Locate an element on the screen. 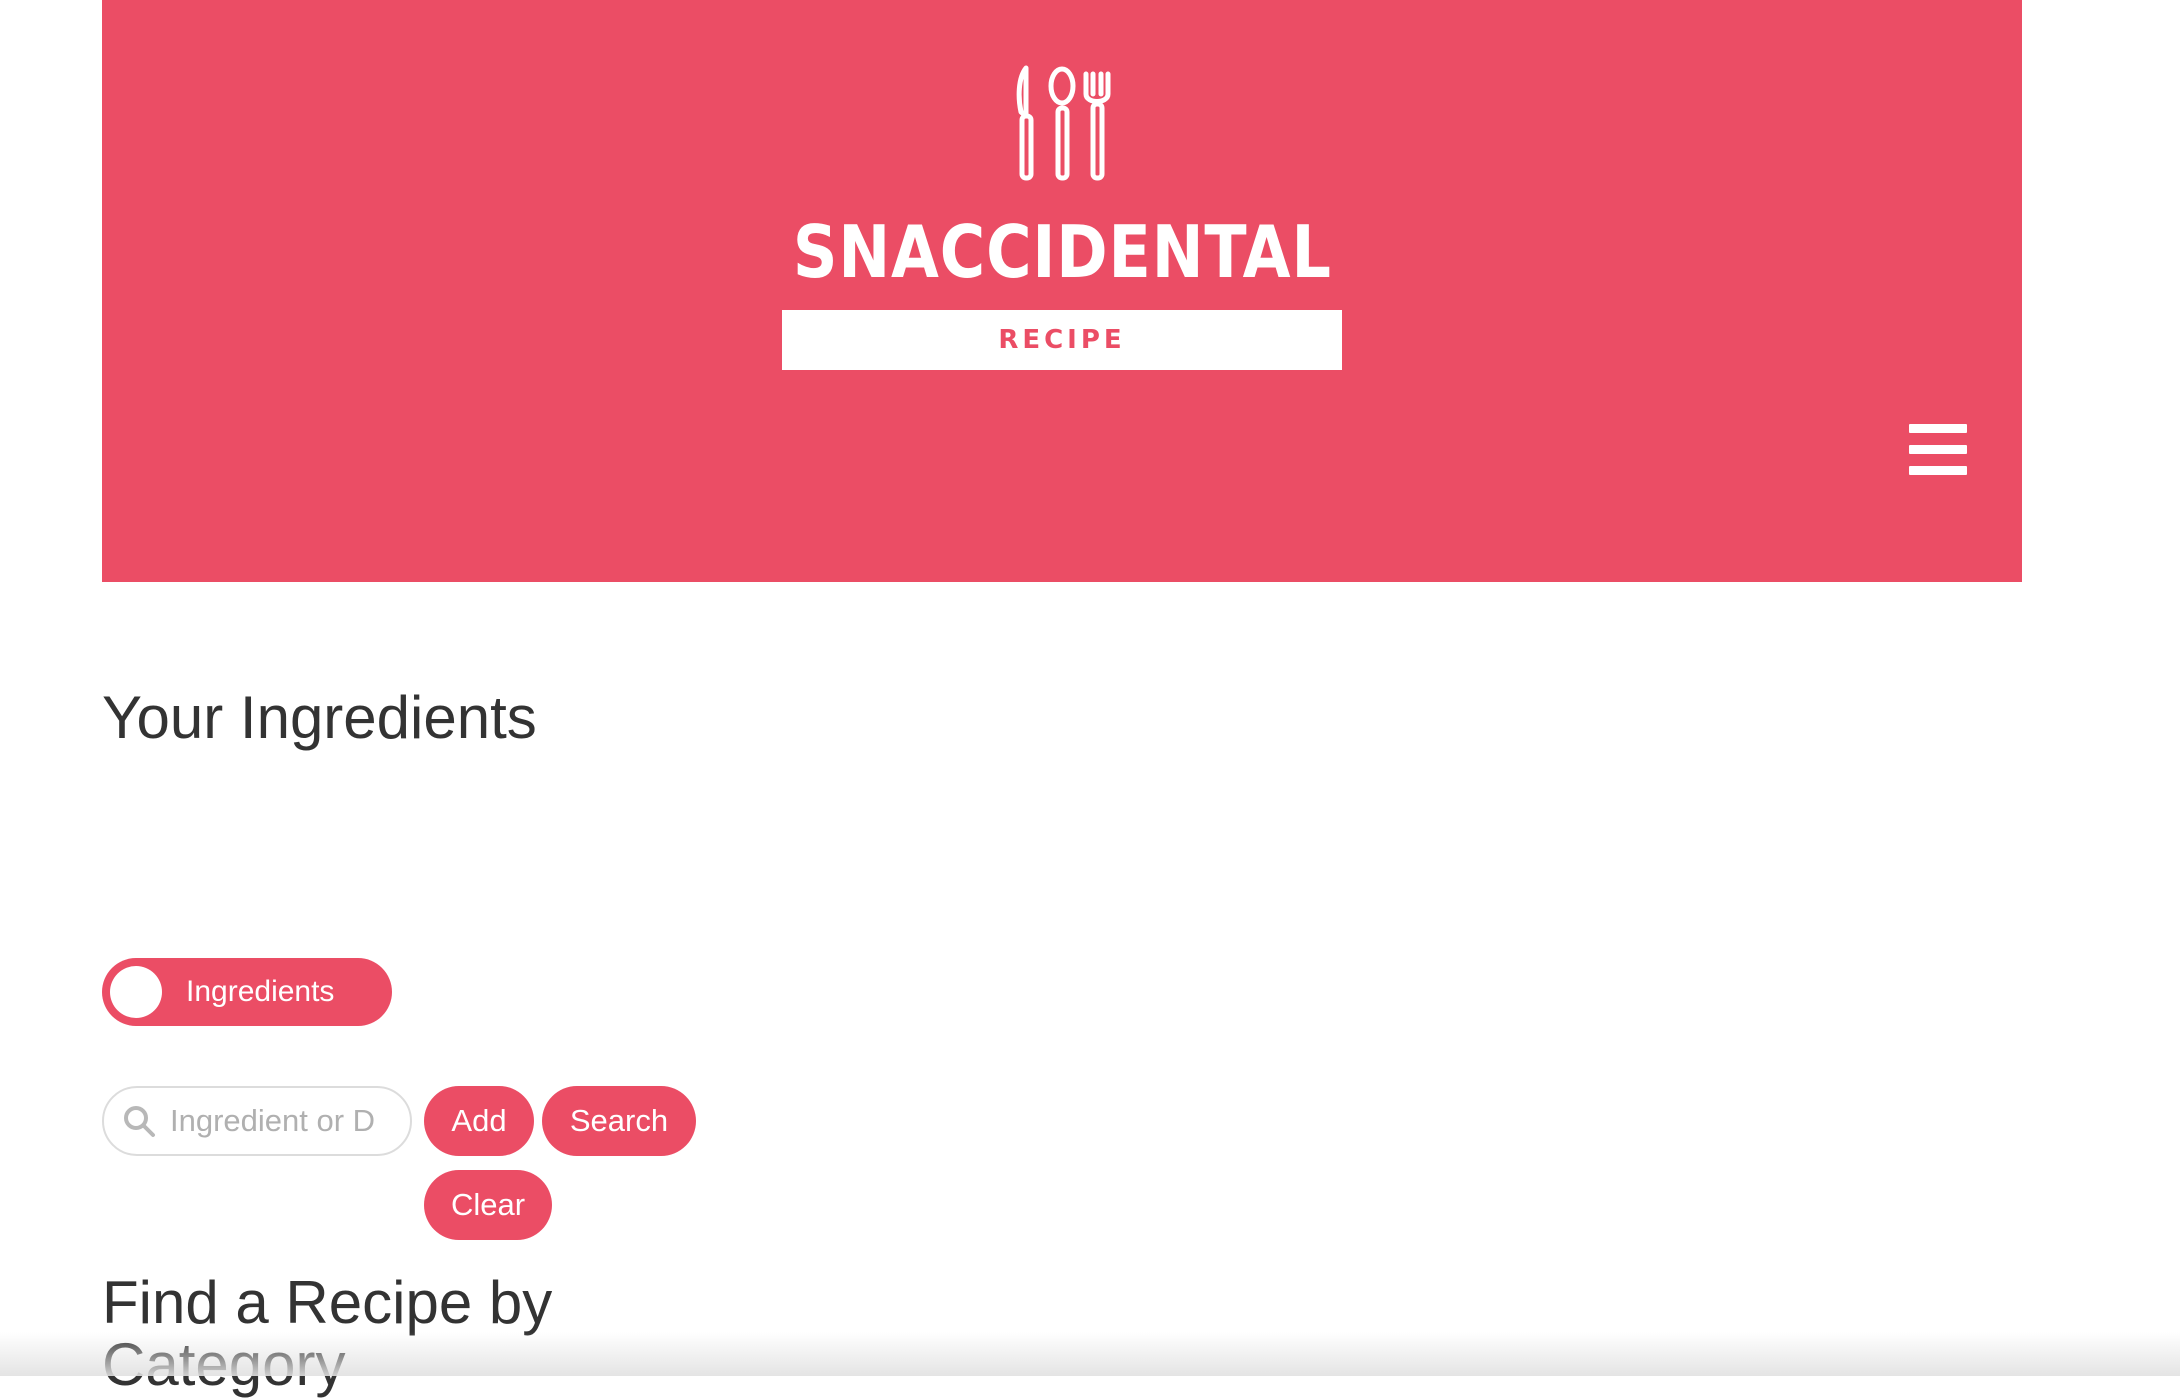 This screenshot has width=2180, height=1398. bottom-shadow is located at coordinates (1090, 1354).